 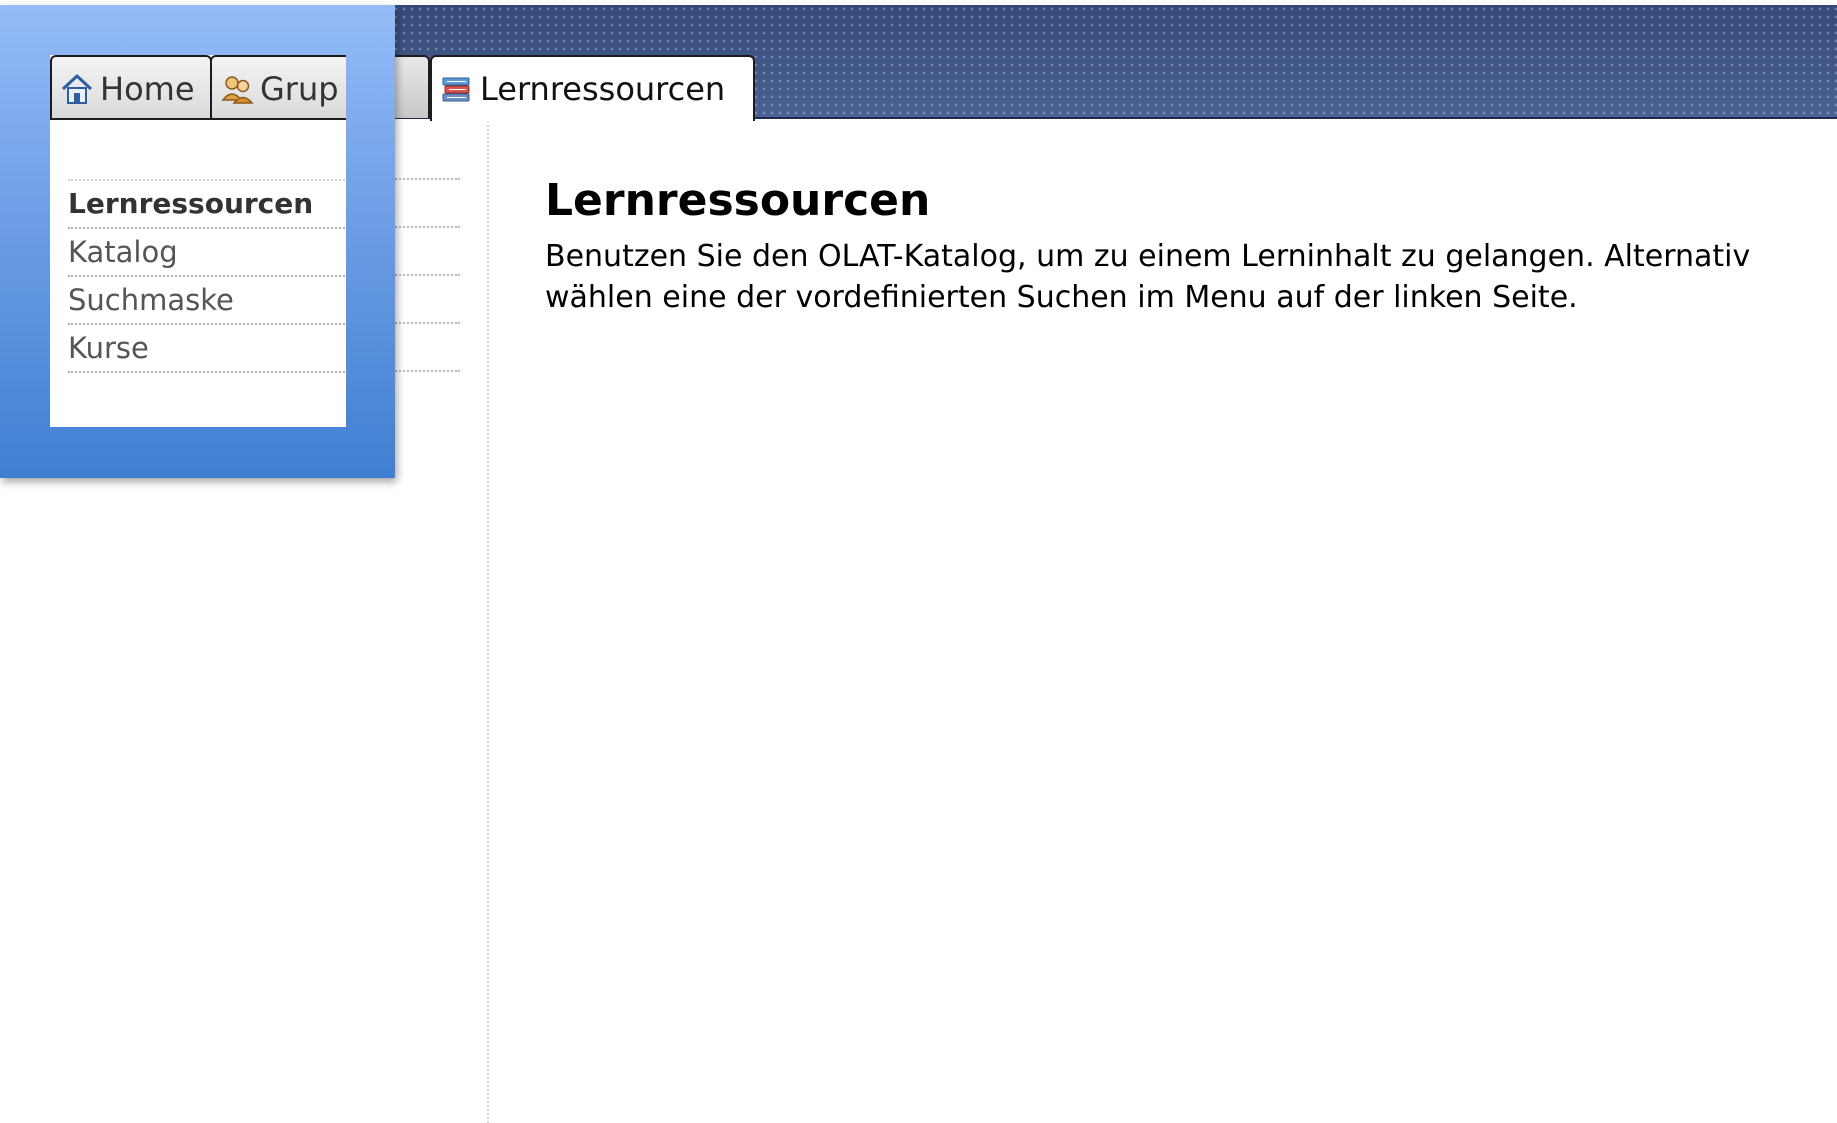 What do you see at coordinates (207, 349) in the screenshot?
I see `sidebar-item-kurse: Kurse` at bounding box center [207, 349].